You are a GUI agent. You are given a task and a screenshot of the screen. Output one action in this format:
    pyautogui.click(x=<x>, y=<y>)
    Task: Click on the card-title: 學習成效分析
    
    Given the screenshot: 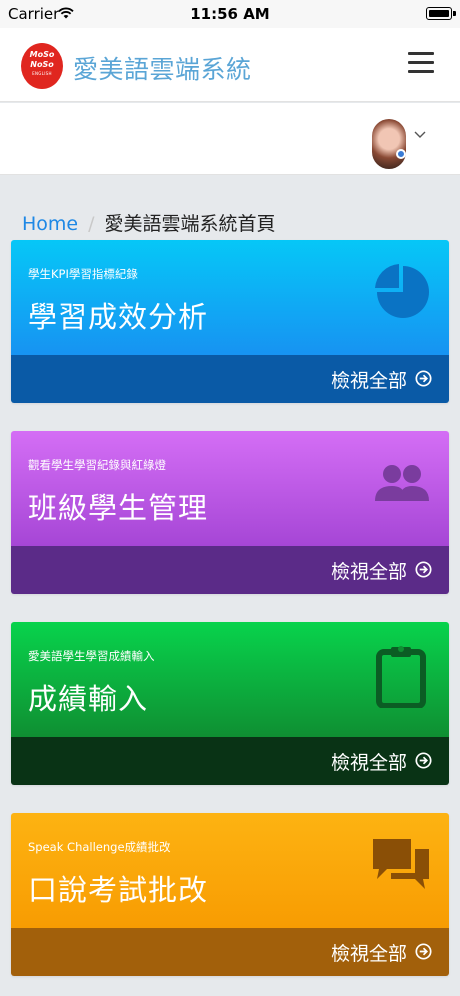 What is the action you would take?
    pyautogui.click(x=118, y=317)
    